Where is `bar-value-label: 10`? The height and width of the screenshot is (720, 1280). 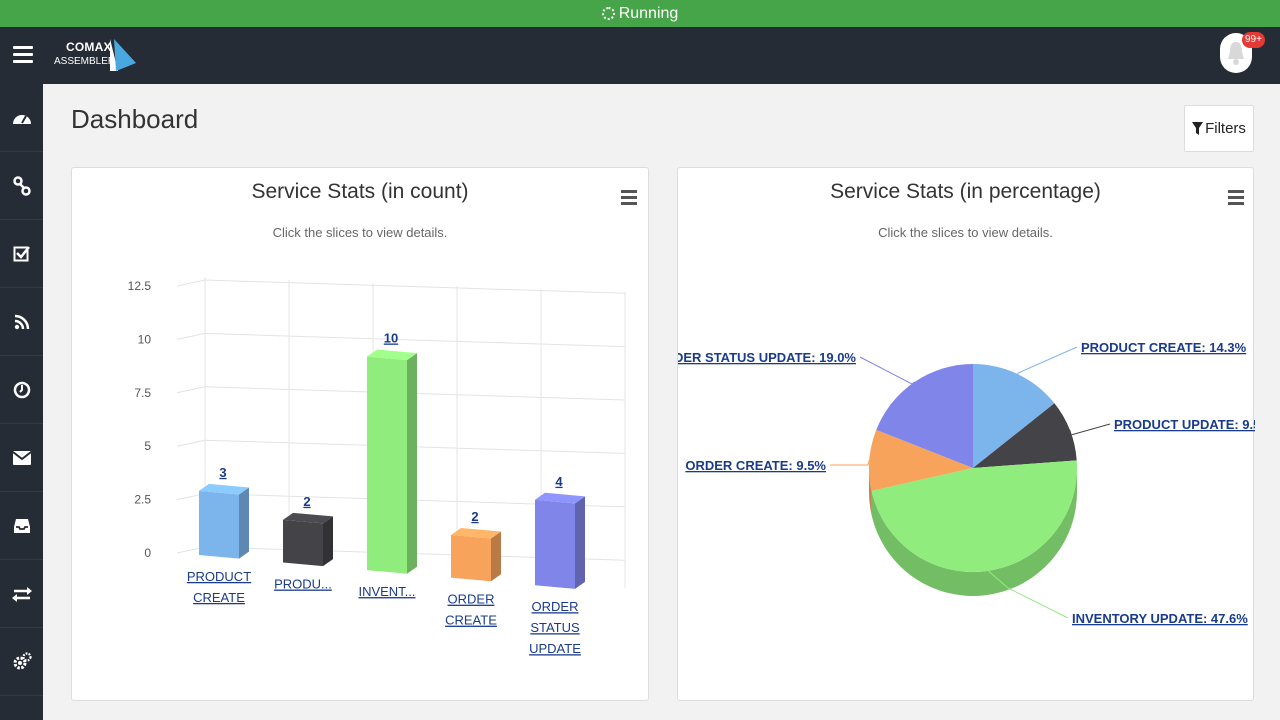 bar-value-label: 10 is located at coordinates (391, 338).